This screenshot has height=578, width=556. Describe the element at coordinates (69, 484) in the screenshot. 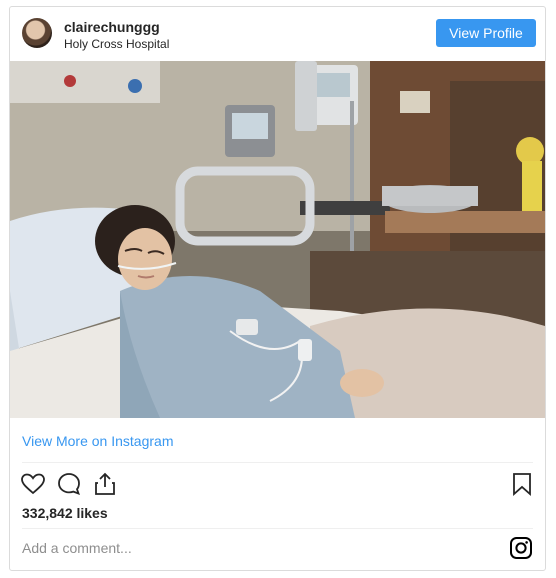

I see `speech-bubble-icon` at that location.